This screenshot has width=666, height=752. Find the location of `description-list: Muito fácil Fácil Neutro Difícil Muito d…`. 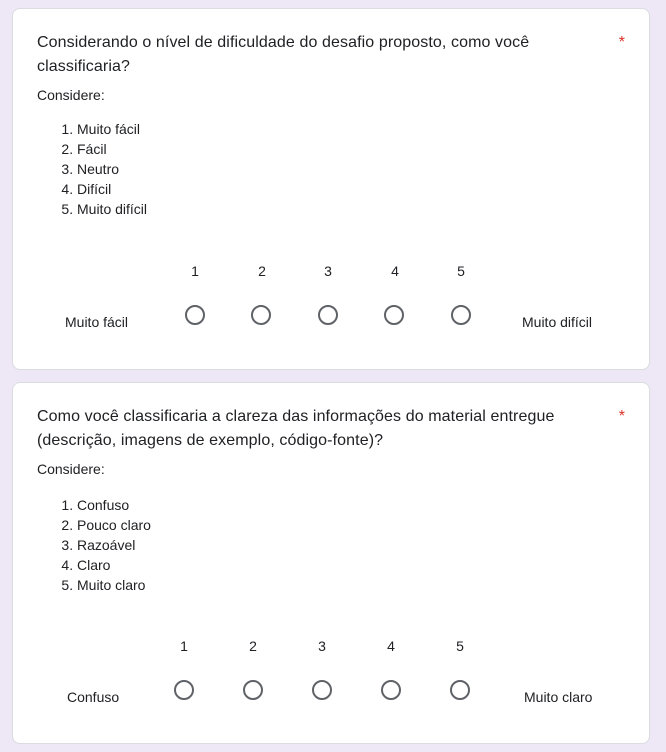

description-list: Muito fácil Fácil Neutro Difícil Muito d… is located at coordinates (92, 169).